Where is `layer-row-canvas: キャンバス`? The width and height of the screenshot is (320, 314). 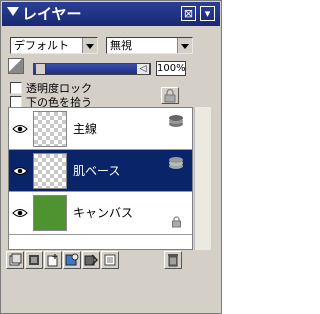 layer-row-canvas: キャンバス is located at coordinates (100, 213).